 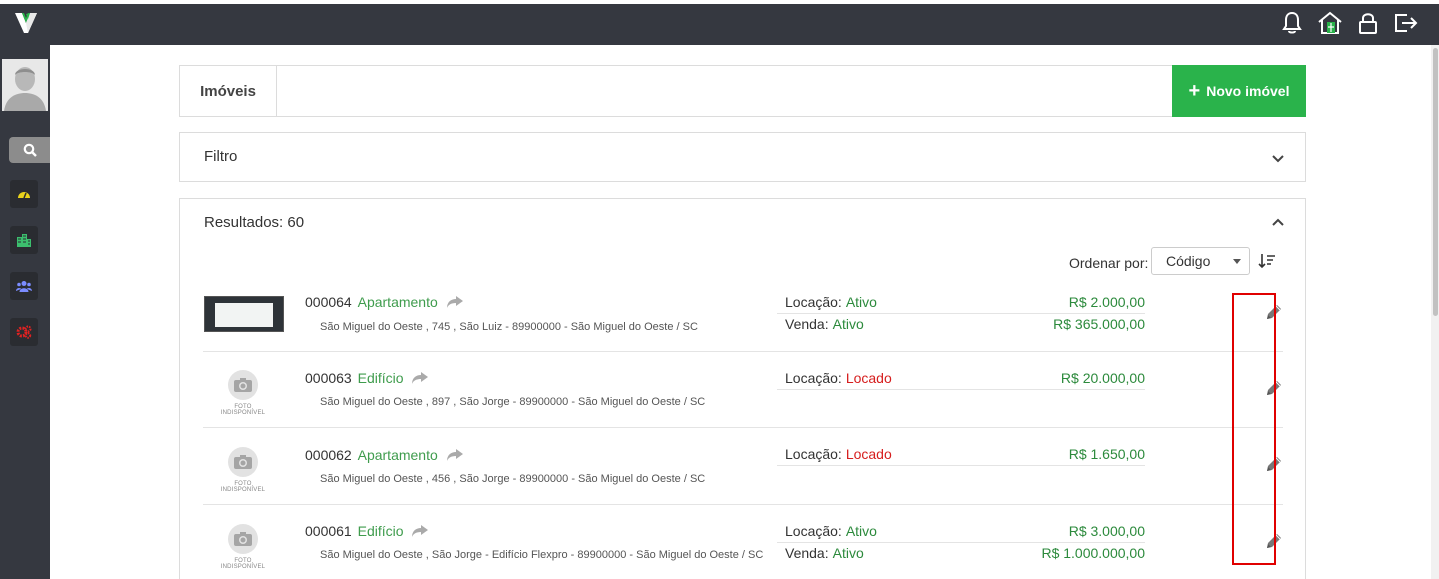 I want to click on settings-icon, so click(x=24, y=332).